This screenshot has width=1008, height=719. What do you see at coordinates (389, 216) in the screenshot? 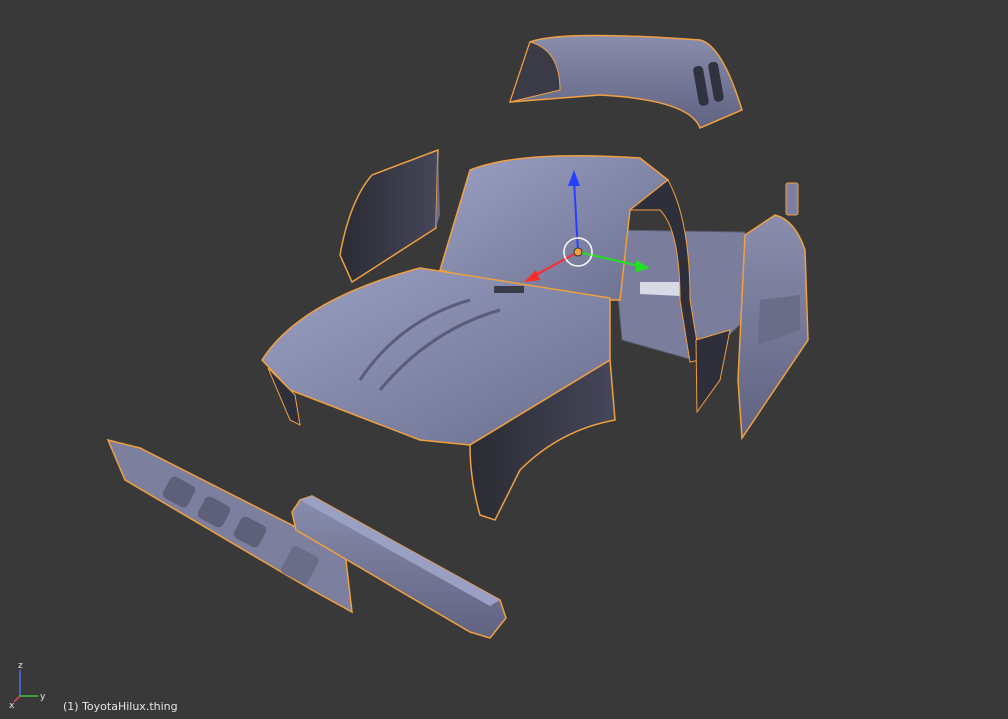
I see `left-door-mesh` at bounding box center [389, 216].